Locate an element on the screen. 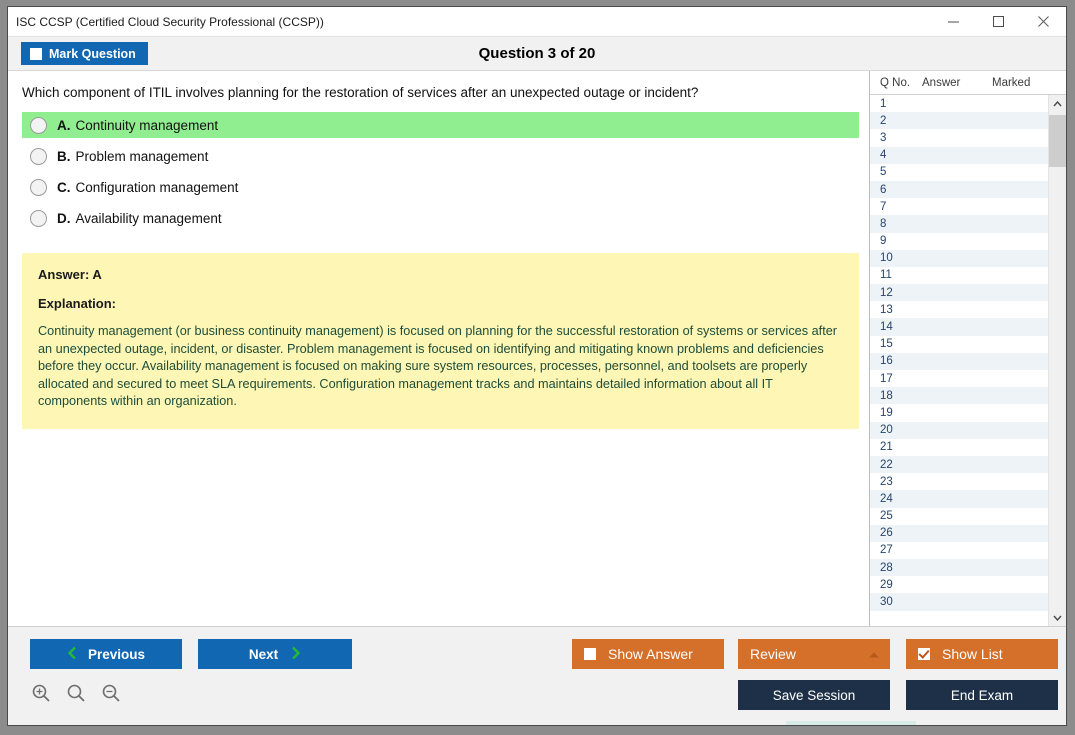  show-answer-checkbox-icon is located at coordinates (590, 654).